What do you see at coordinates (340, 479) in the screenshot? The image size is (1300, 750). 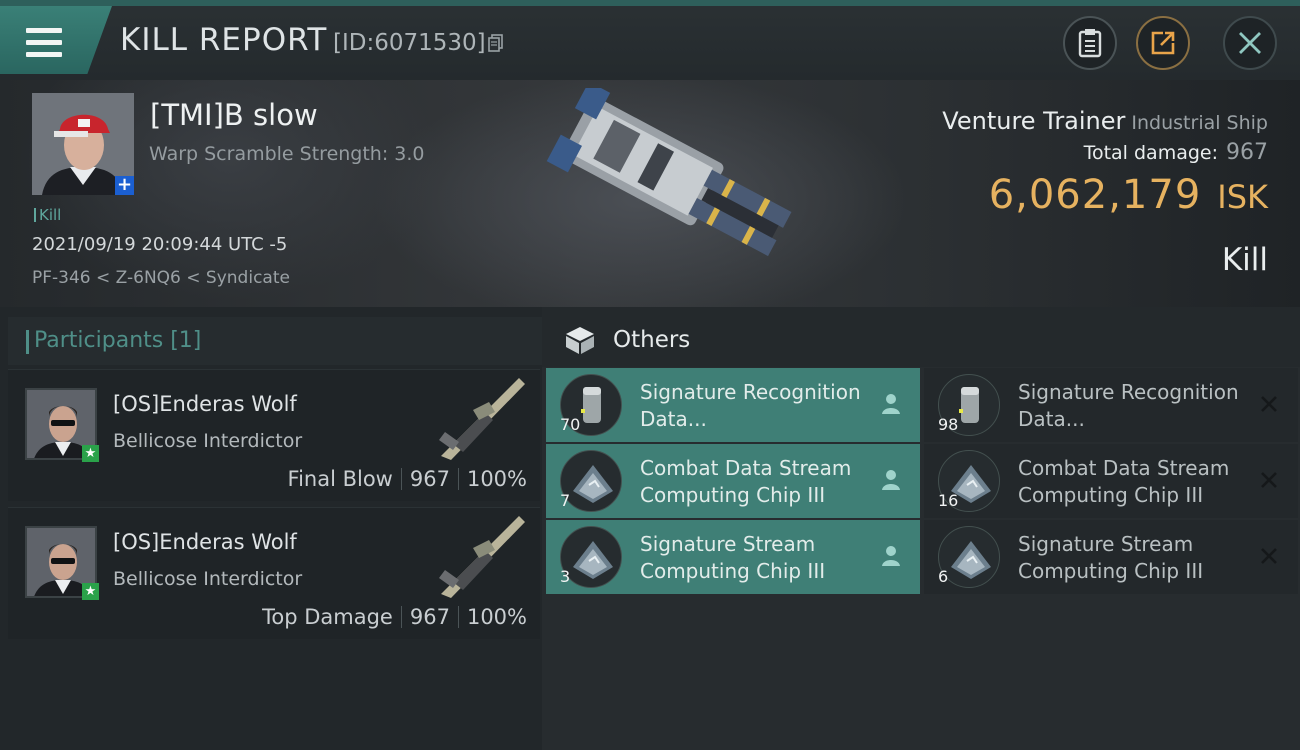 I see `participant-role: Final Blow` at bounding box center [340, 479].